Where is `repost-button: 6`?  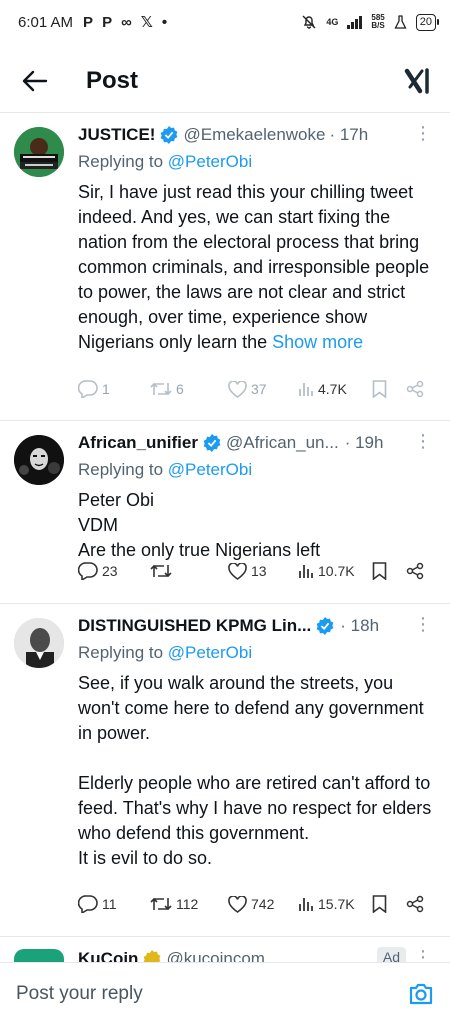
repost-button: 6 is located at coordinates (167, 389).